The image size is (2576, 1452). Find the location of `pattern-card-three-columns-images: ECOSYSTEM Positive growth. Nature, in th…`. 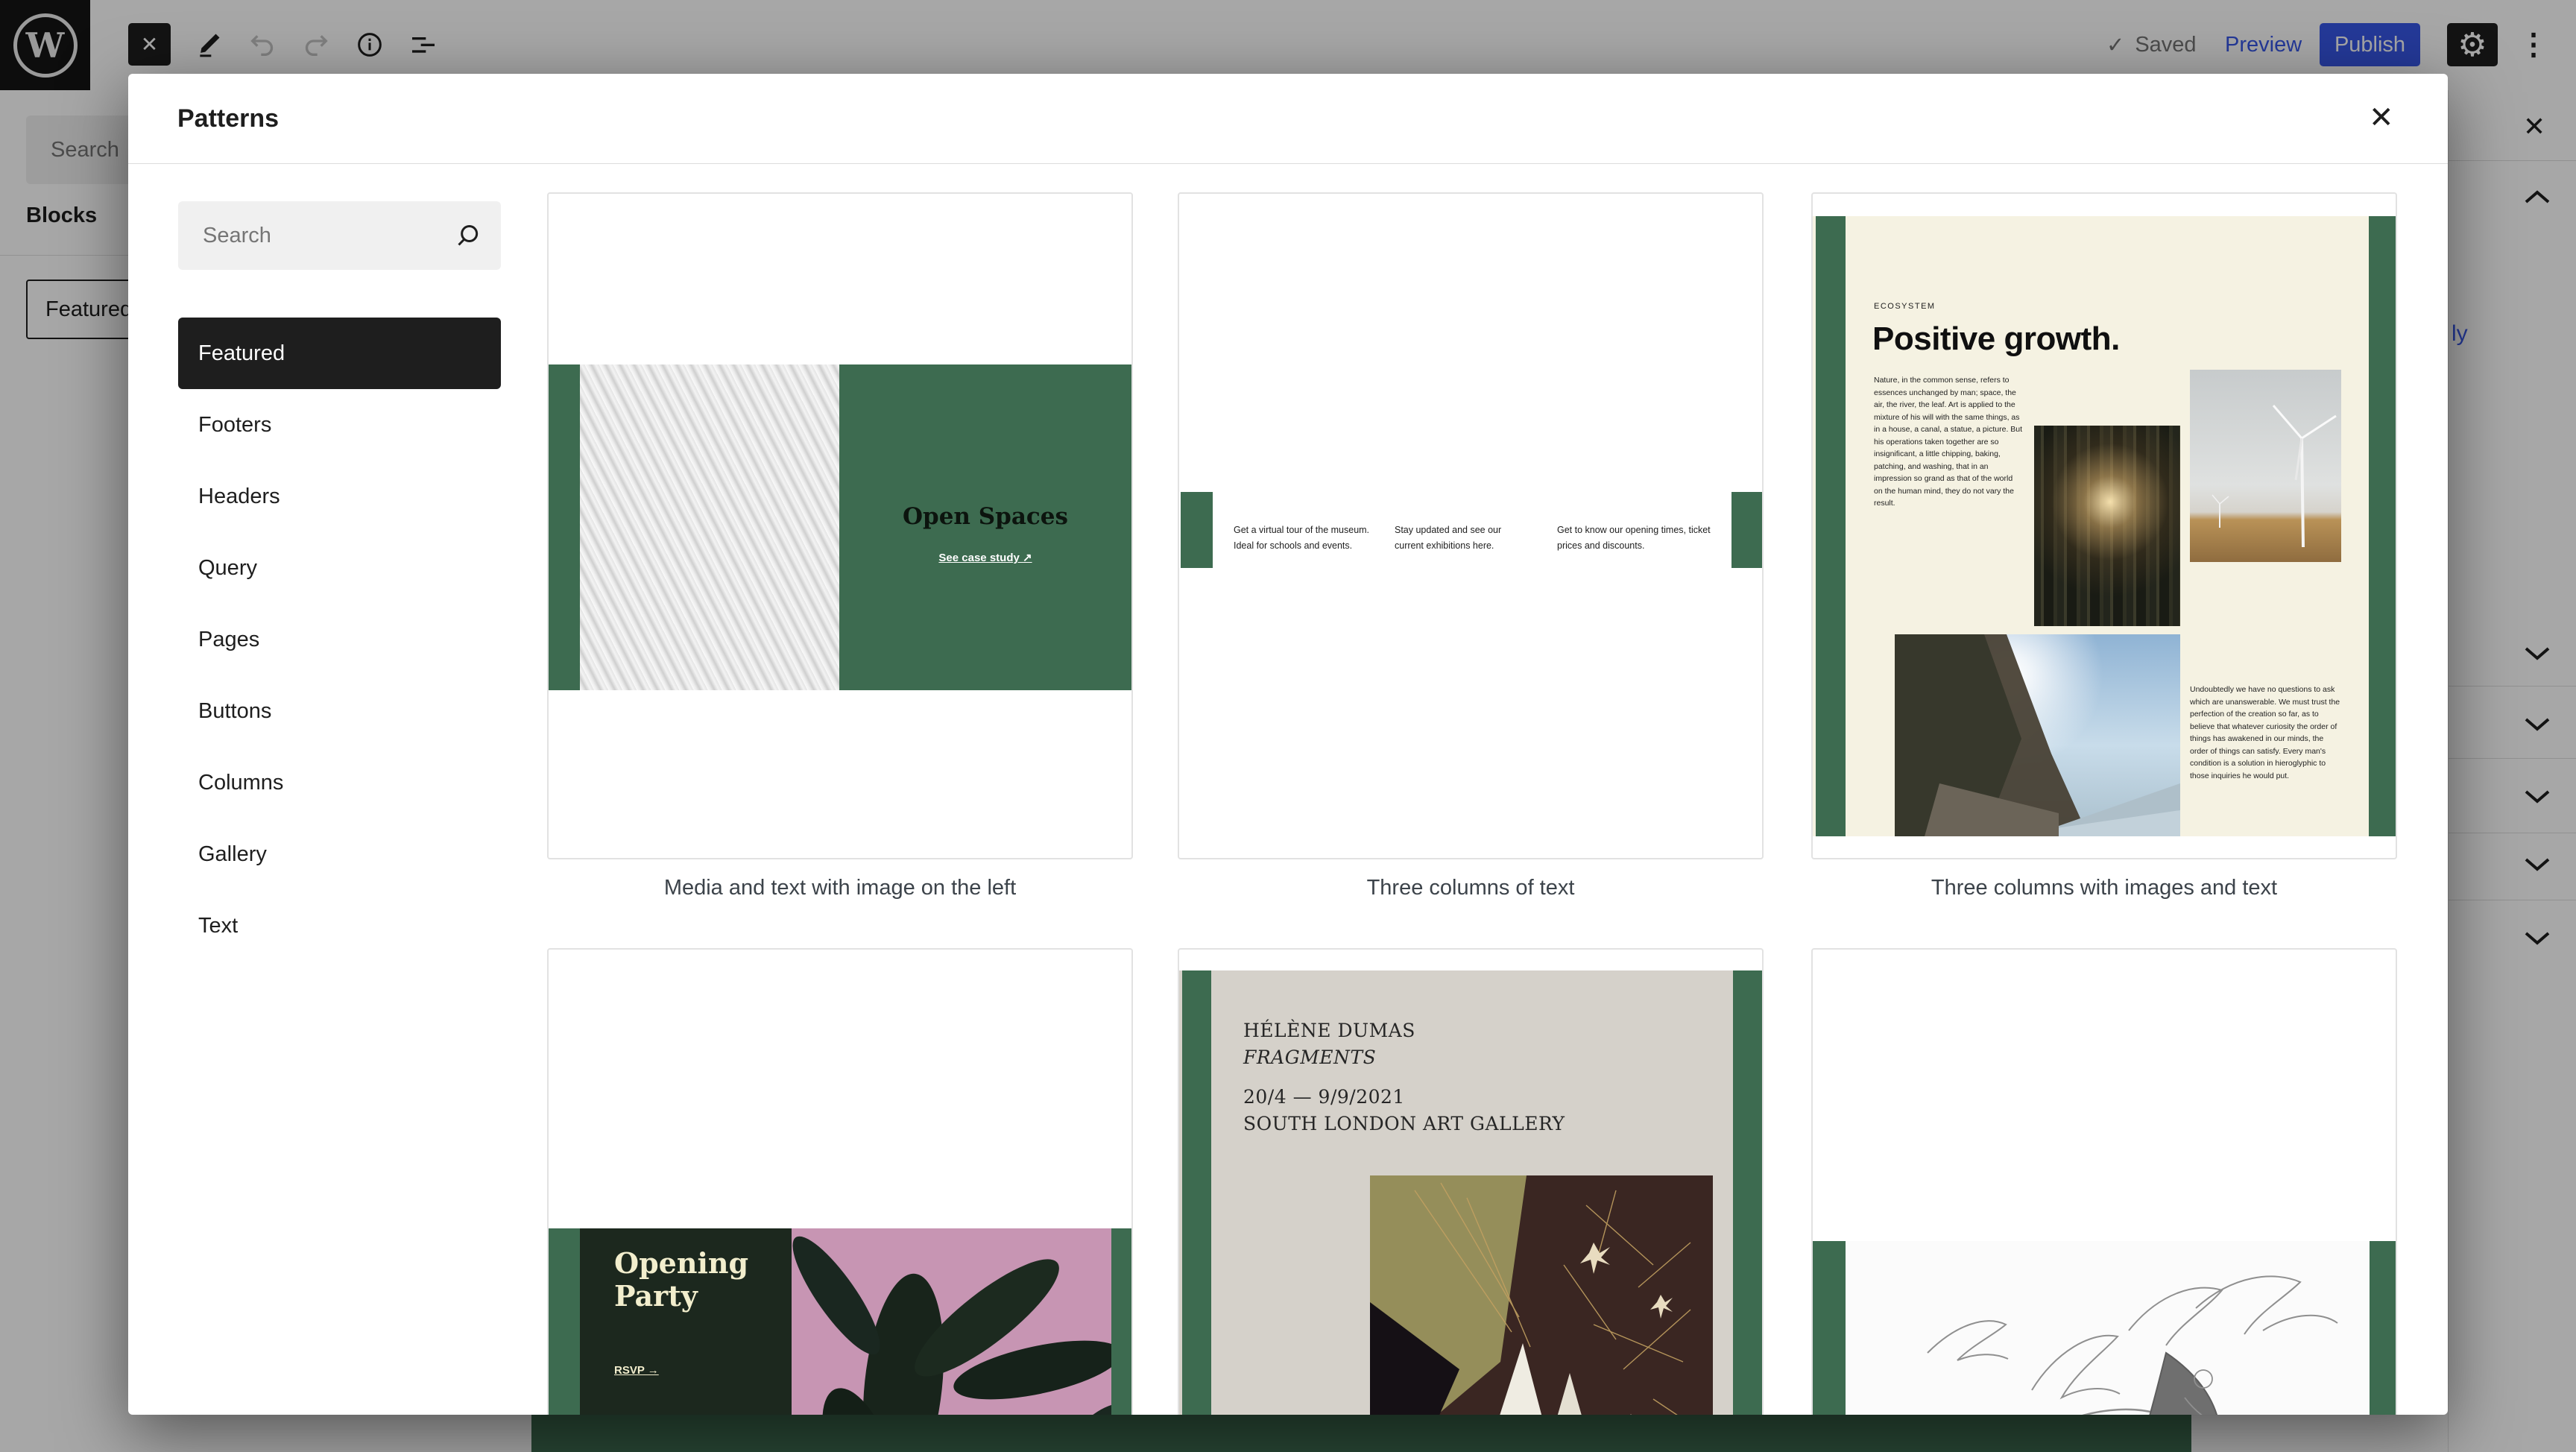

pattern-card-three-columns-images: ECOSYSTEM Positive growth. Nature, in th… is located at coordinates (2104, 525).